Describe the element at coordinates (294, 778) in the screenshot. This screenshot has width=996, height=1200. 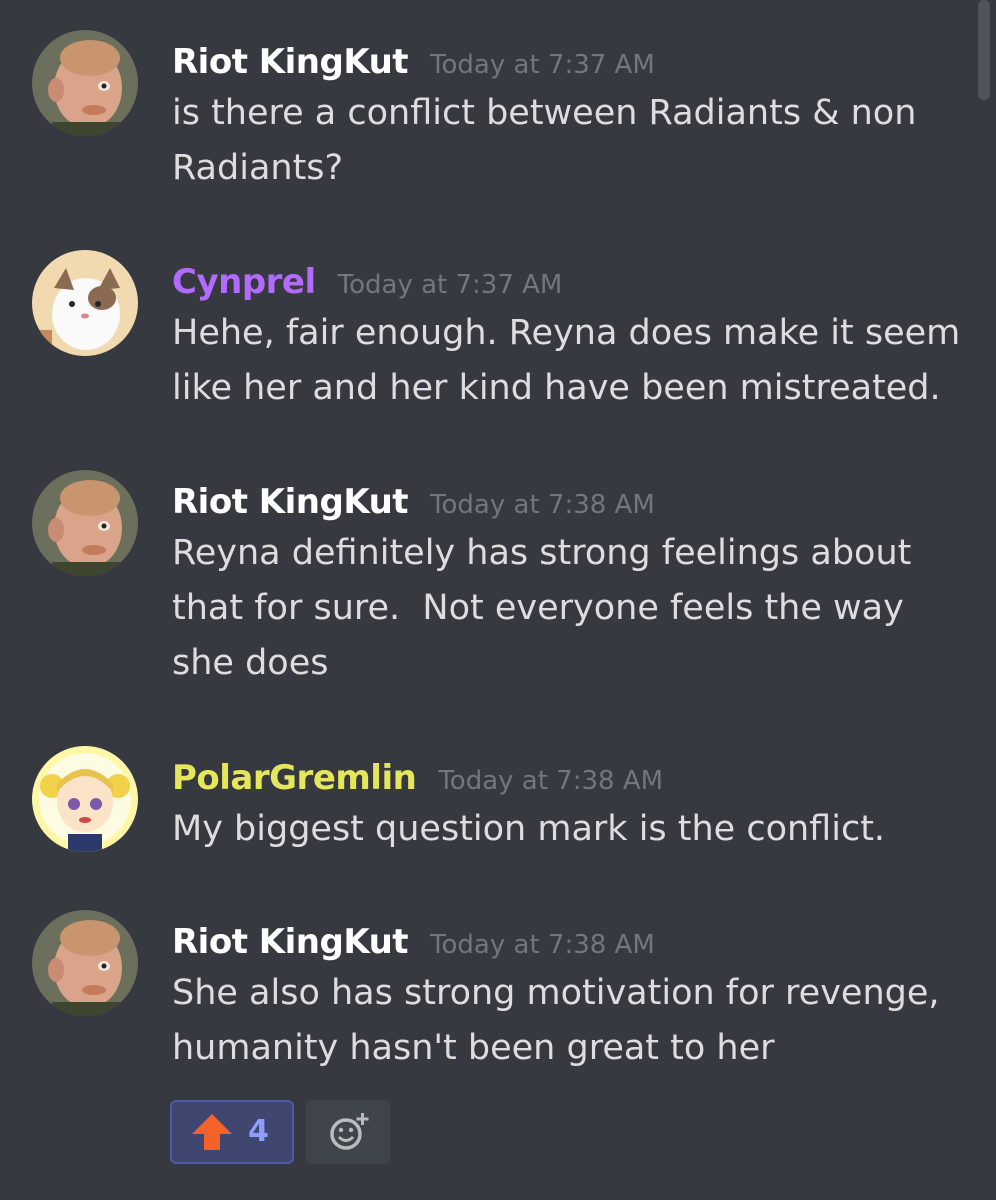
I see `username: PolarGremlin` at that location.